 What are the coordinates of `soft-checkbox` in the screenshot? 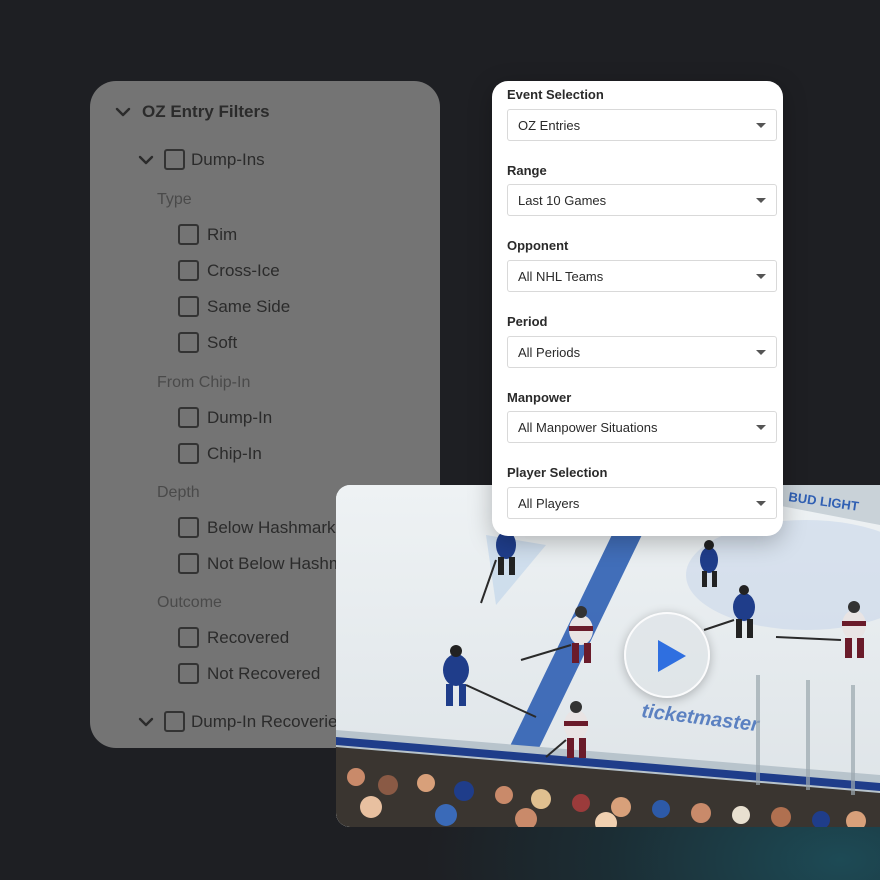 It's located at (188, 342).